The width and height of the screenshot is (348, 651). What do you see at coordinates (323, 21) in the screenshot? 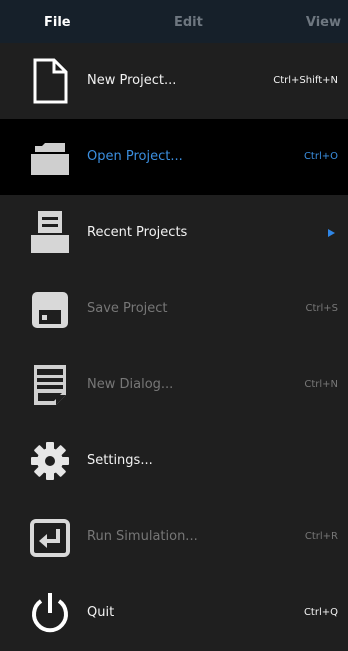
I see `menu-view: View` at bounding box center [323, 21].